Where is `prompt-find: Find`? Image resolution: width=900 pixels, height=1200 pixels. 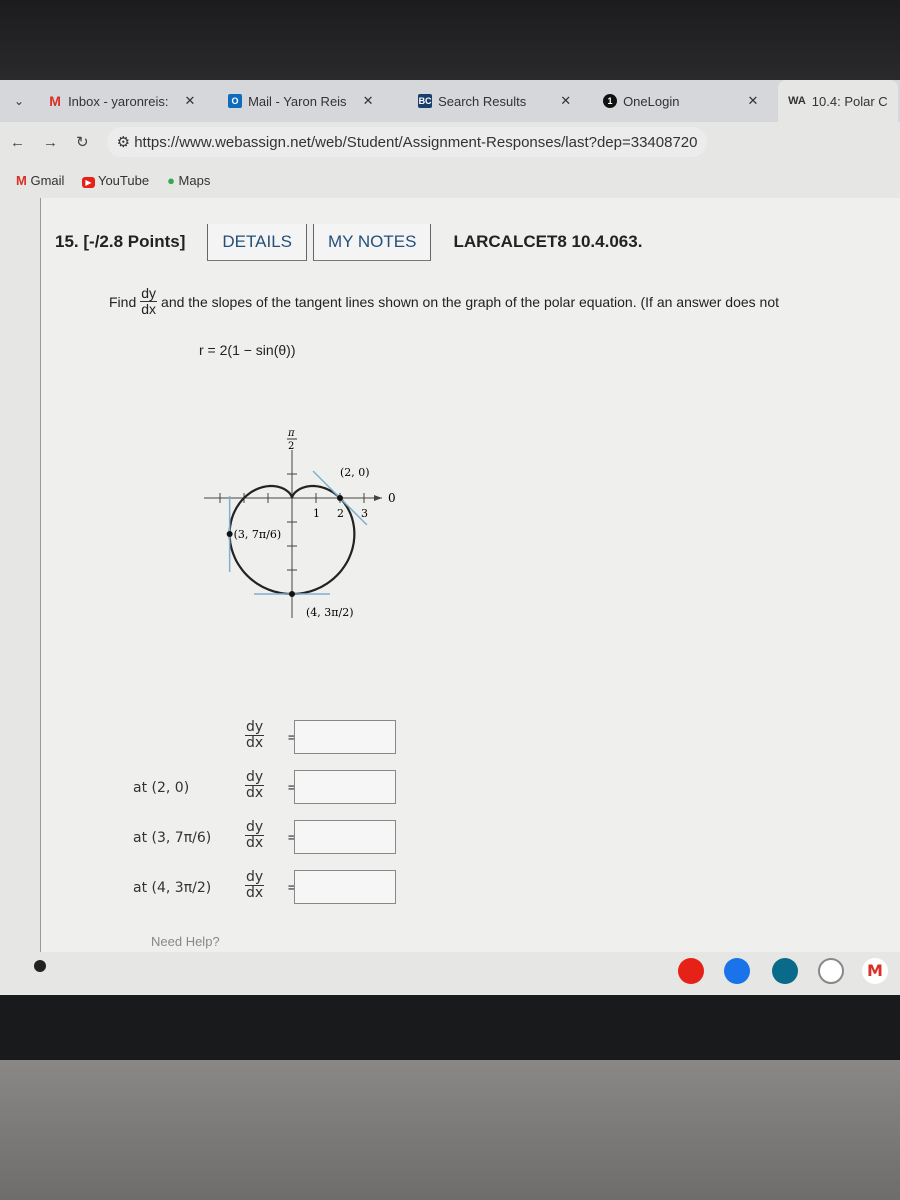
prompt-find: Find is located at coordinates (123, 301).